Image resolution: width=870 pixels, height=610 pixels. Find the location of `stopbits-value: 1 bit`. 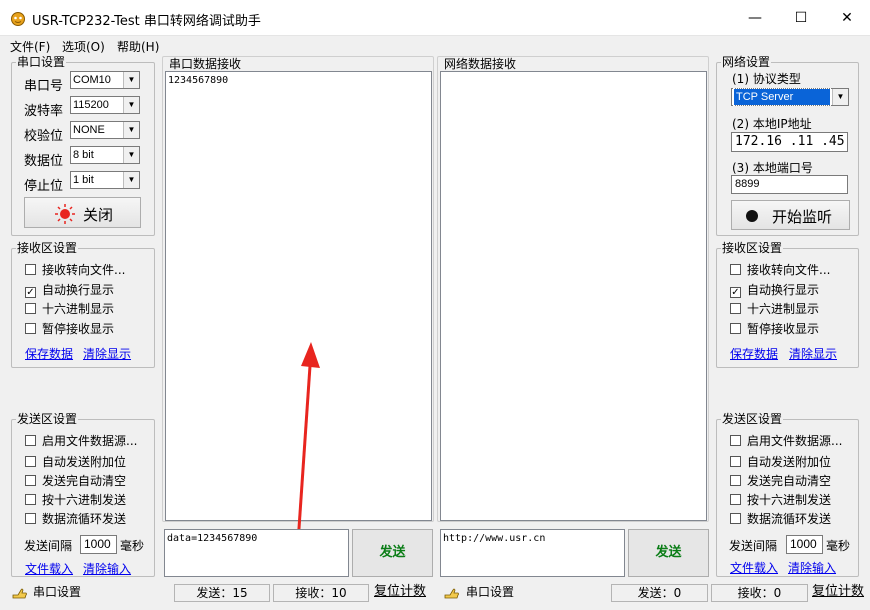

stopbits-value: 1 bit is located at coordinates (83, 180).